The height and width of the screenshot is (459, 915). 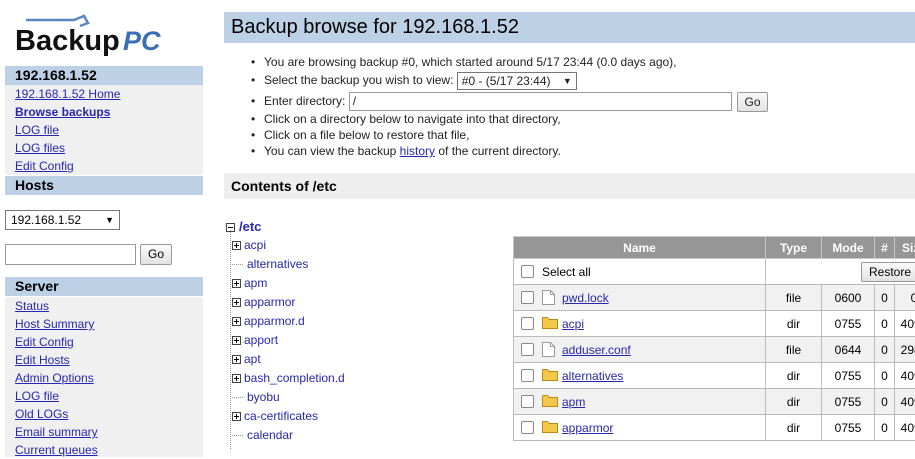 What do you see at coordinates (104, 148) in the screenshot?
I see `nav-log-files: LOG files` at bounding box center [104, 148].